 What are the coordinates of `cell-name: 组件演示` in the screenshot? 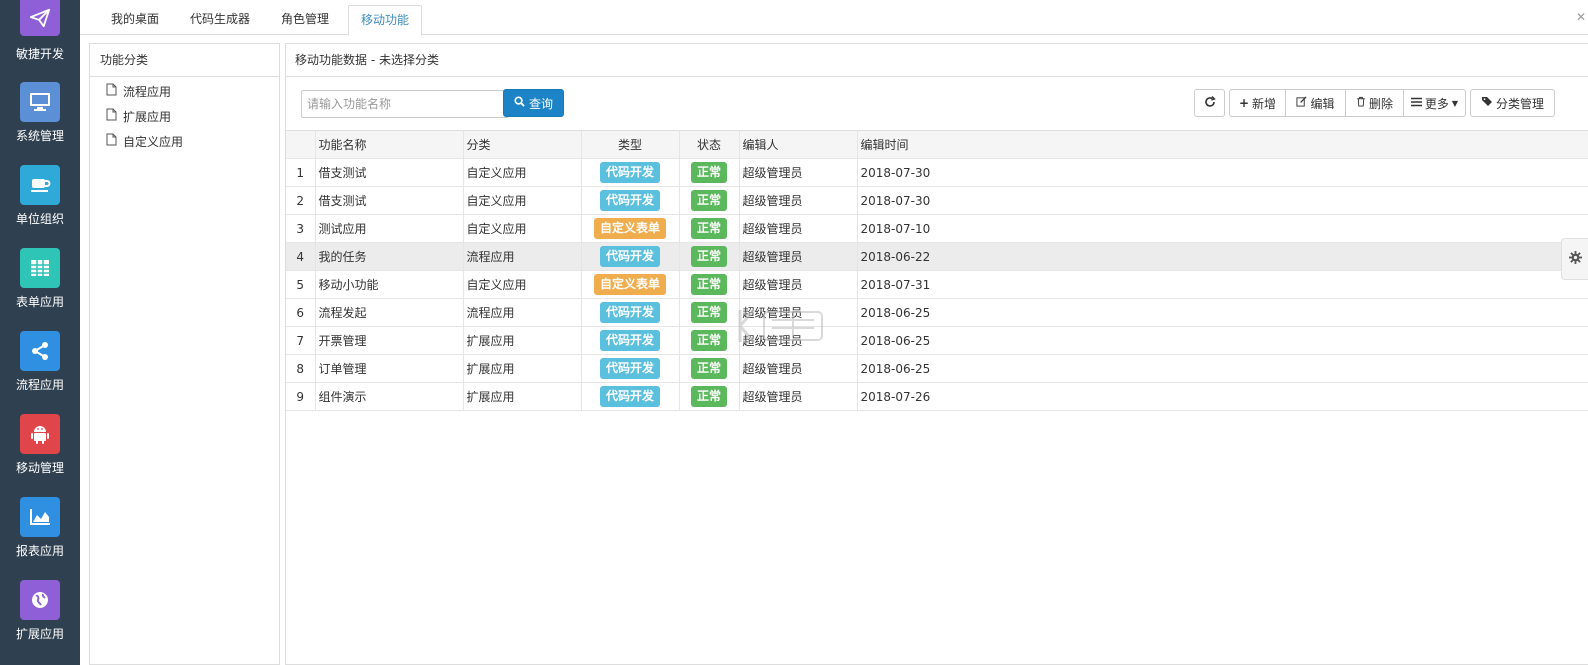 It's located at (389, 396).